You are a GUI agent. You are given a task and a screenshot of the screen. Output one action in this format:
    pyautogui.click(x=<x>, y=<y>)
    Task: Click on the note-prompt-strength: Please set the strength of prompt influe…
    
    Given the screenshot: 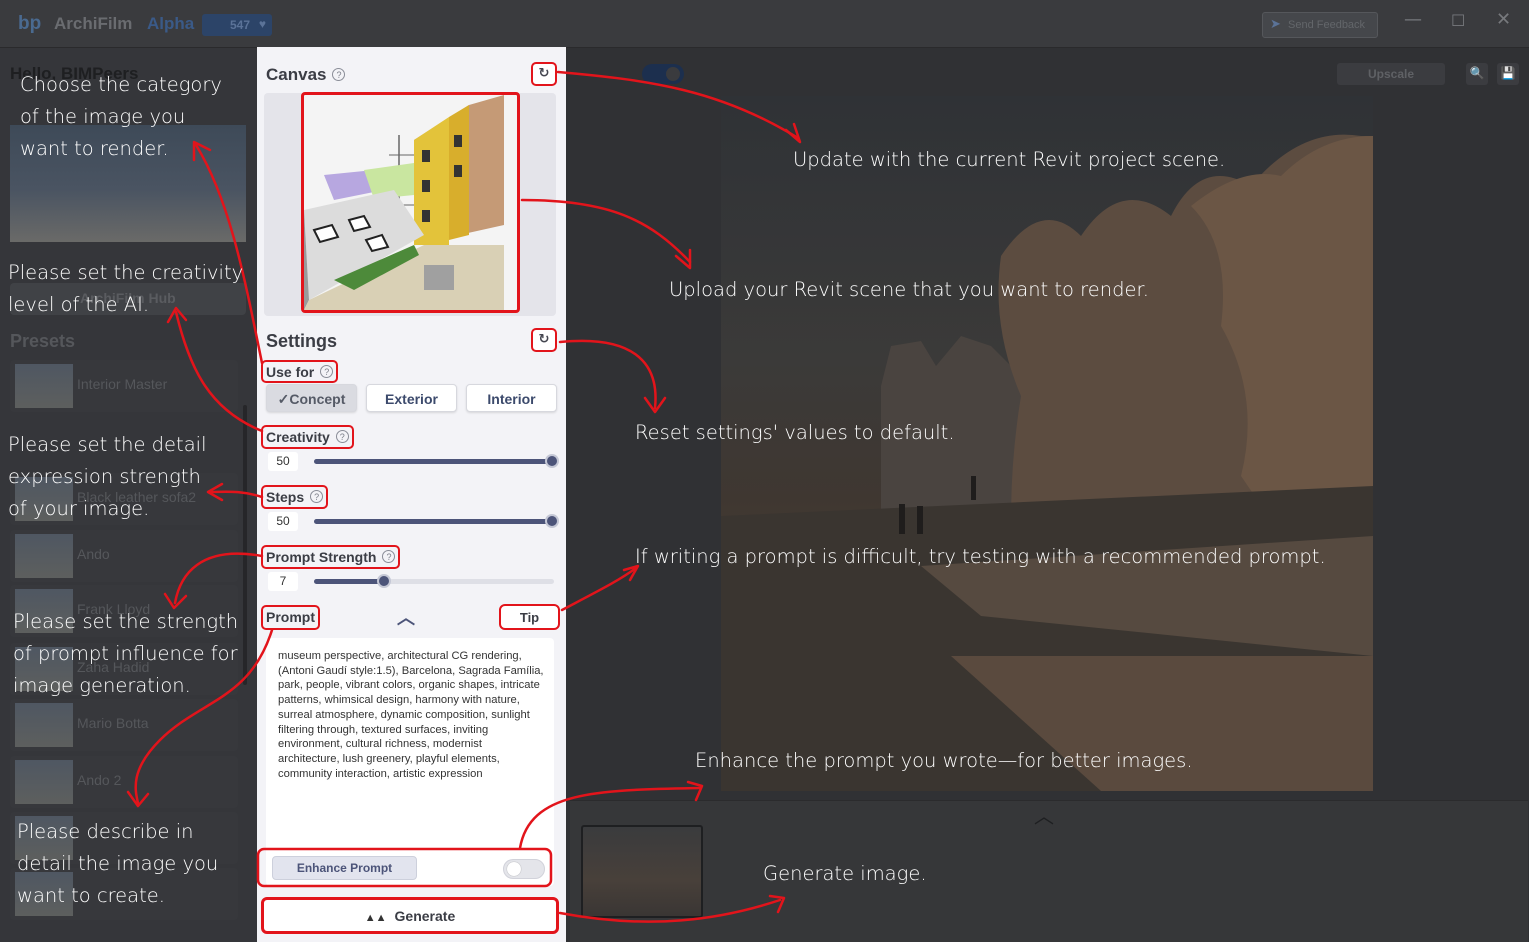 What is the action you would take?
    pyautogui.click(x=126, y=653)
    